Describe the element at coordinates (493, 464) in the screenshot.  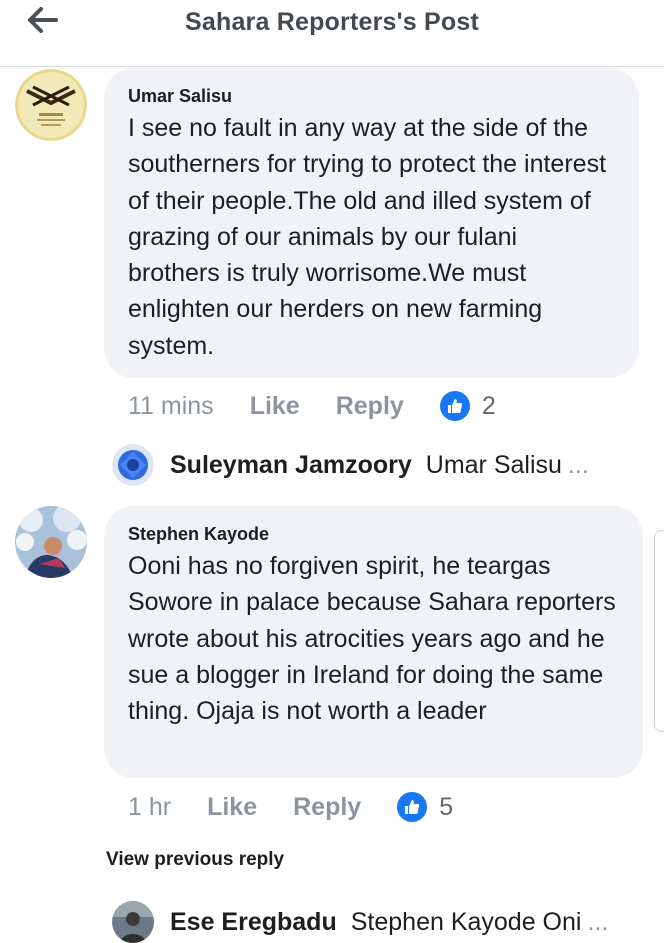
I see `reply-snippet: Umar Salisu` at that location.